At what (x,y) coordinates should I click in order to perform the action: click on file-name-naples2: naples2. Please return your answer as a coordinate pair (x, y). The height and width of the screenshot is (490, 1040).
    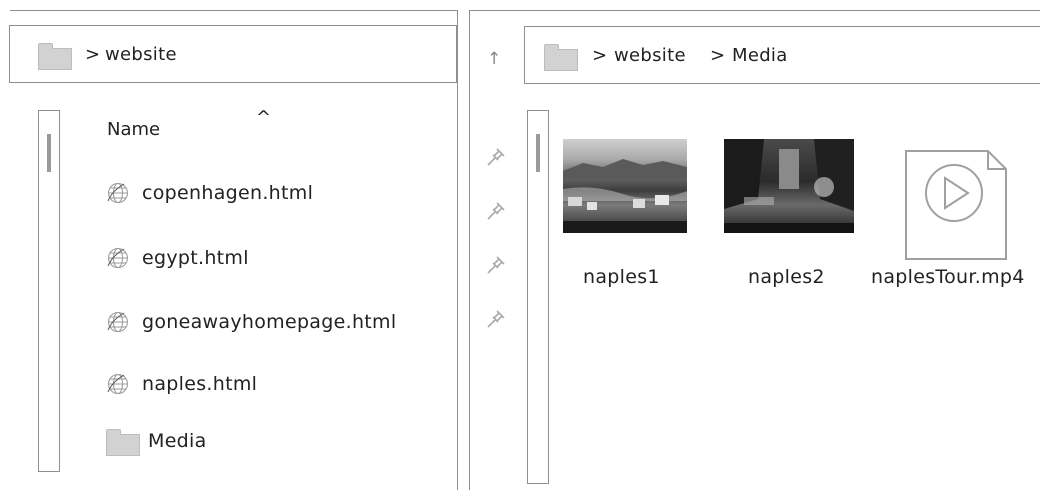
    Looking at the image, I should click on (786, 277).